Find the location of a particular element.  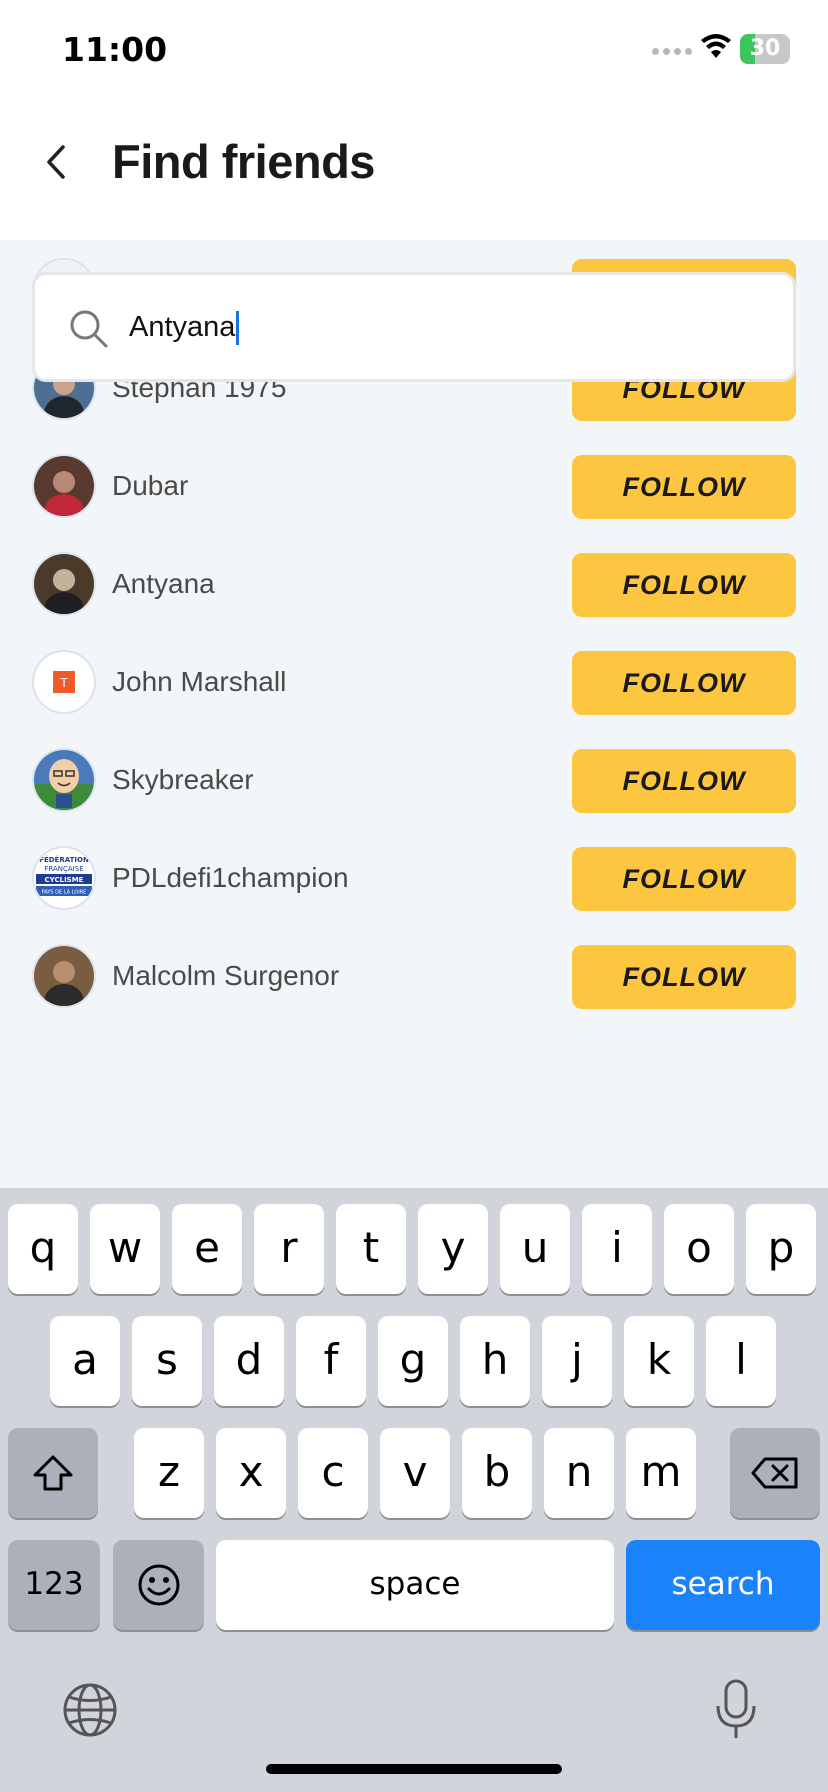

text-cursor is located at coordinates (237, 328).